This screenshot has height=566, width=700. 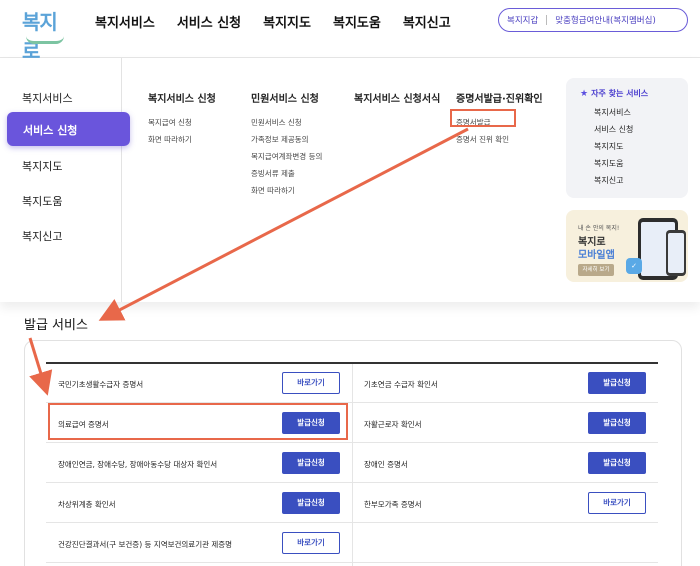 What do you see at coordinates (584, 94) in the screenshot?
I see `star-icon: ★` at bounding box center [584, 94].